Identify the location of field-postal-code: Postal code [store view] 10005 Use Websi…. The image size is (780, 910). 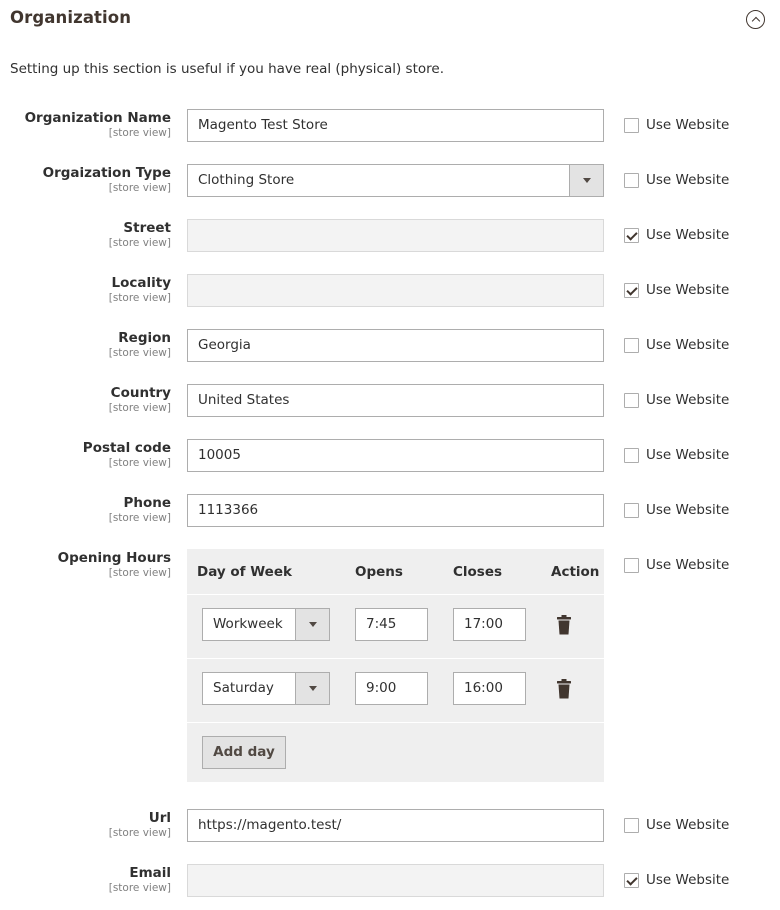
(390, 456).